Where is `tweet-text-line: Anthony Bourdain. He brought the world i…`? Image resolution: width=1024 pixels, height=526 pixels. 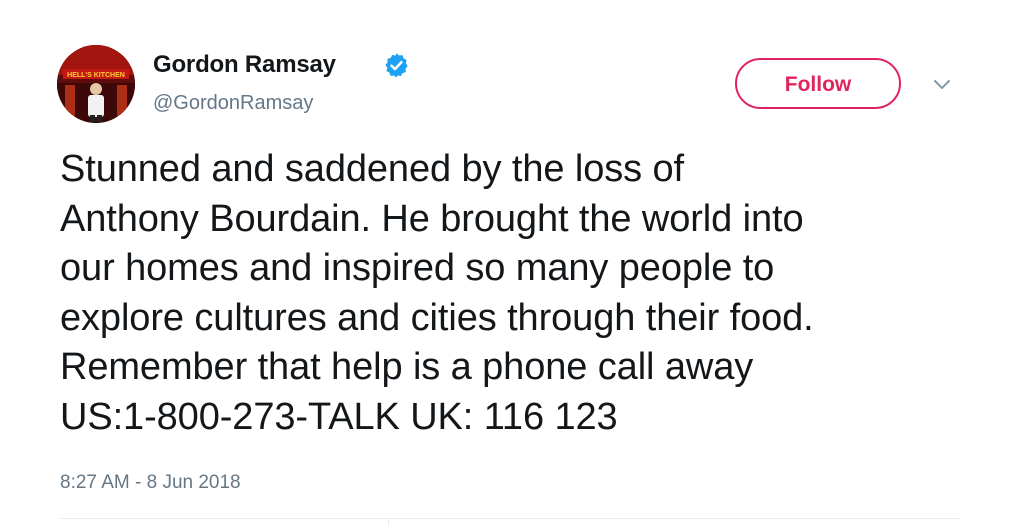
tweet-text-line: Anthony Bourdain. He brought the world i… is located at coordinates (432, 218).